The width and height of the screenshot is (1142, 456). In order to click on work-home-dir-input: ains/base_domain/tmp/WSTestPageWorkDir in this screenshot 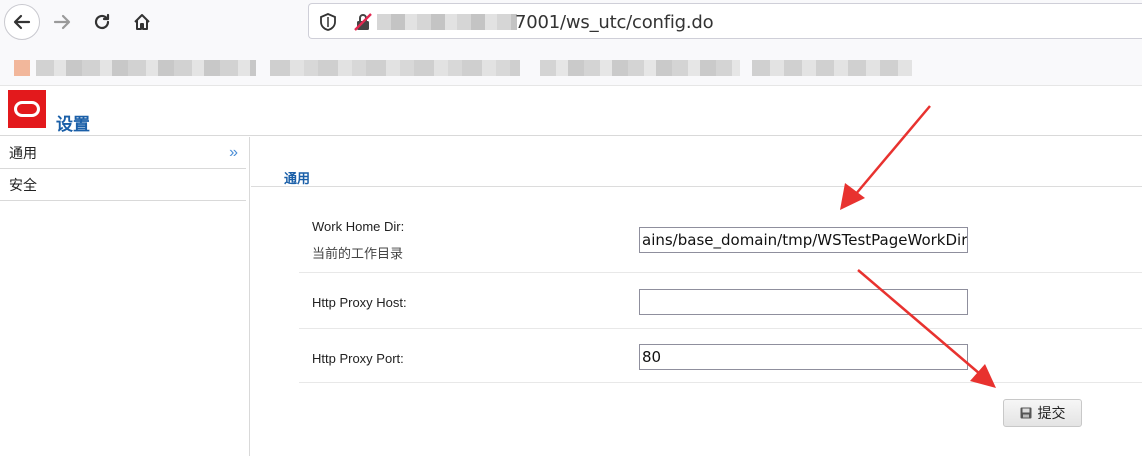, I will do `click(803, 240)`.